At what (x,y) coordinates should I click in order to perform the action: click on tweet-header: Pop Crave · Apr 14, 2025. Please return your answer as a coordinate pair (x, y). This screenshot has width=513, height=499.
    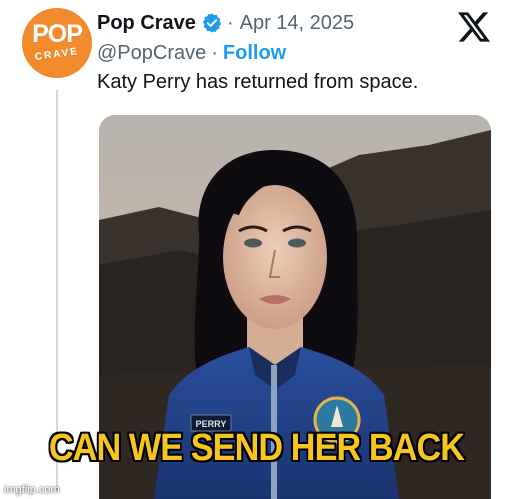
    Looking at the image, I should click on (225, 23).